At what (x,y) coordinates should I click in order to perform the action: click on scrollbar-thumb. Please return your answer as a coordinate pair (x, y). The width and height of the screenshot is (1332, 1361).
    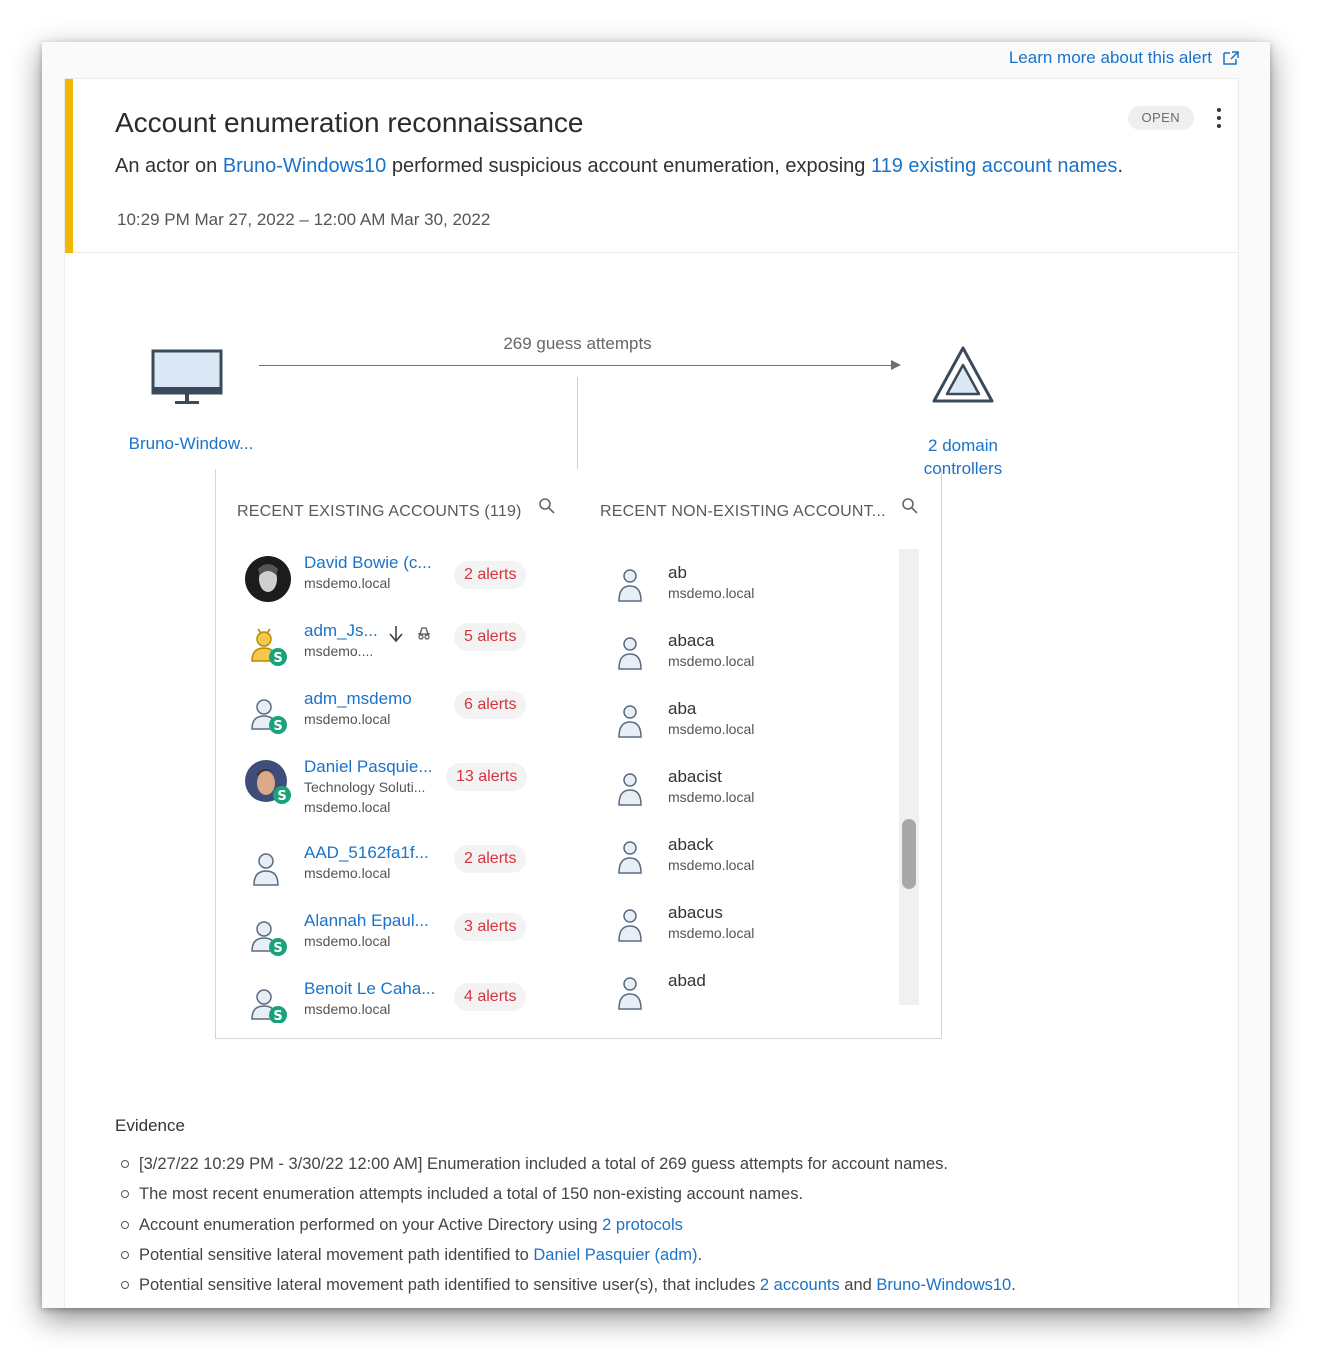
    Looking at the image, I should click on (909, 854).